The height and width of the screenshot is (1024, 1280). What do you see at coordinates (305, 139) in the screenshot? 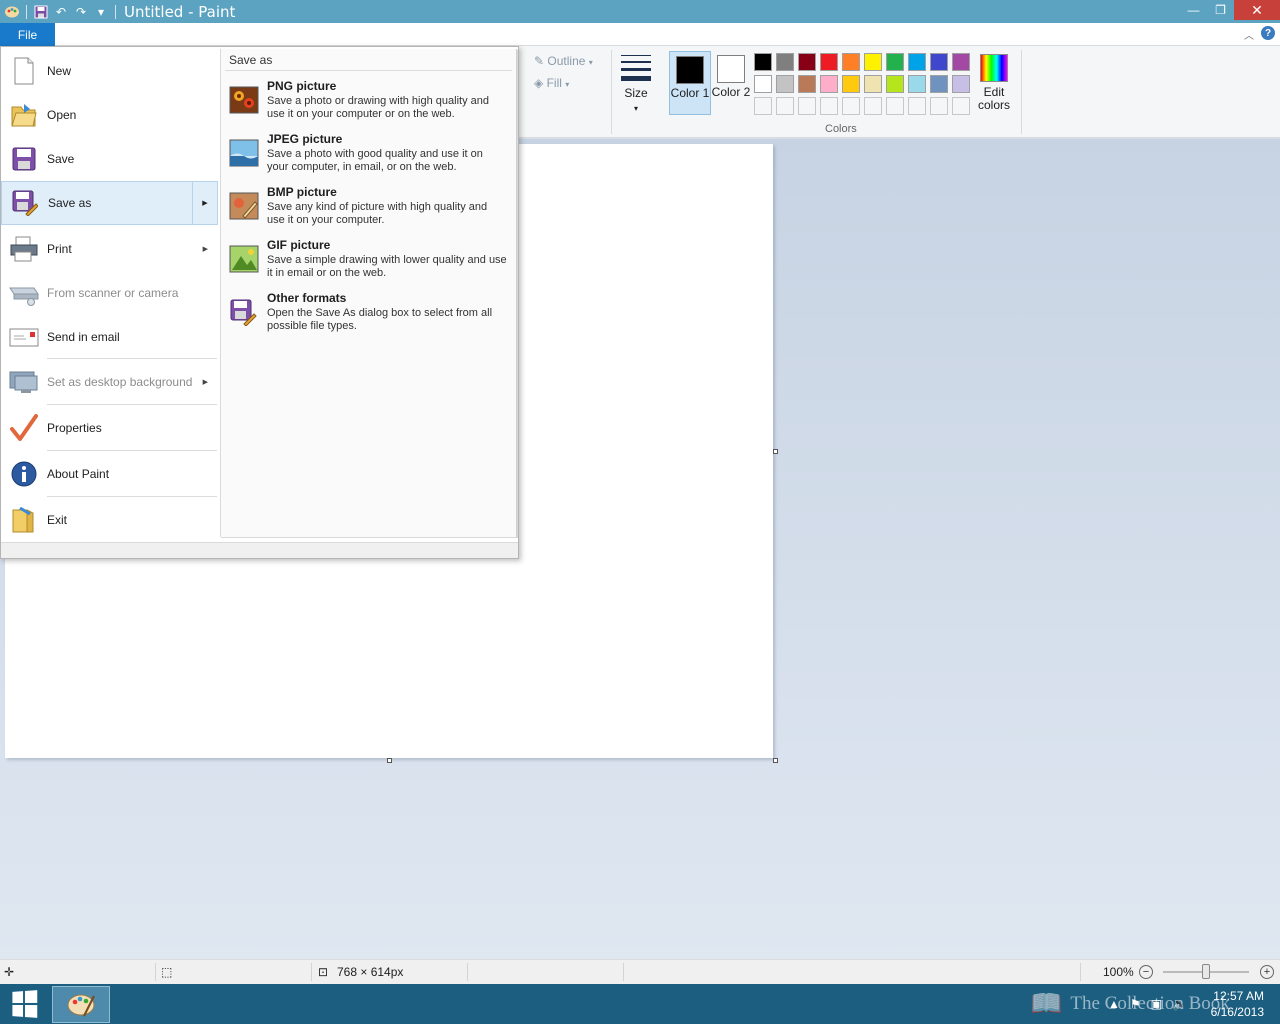
I see `format-title: JPEG picture` at bounding box center [305, 139].